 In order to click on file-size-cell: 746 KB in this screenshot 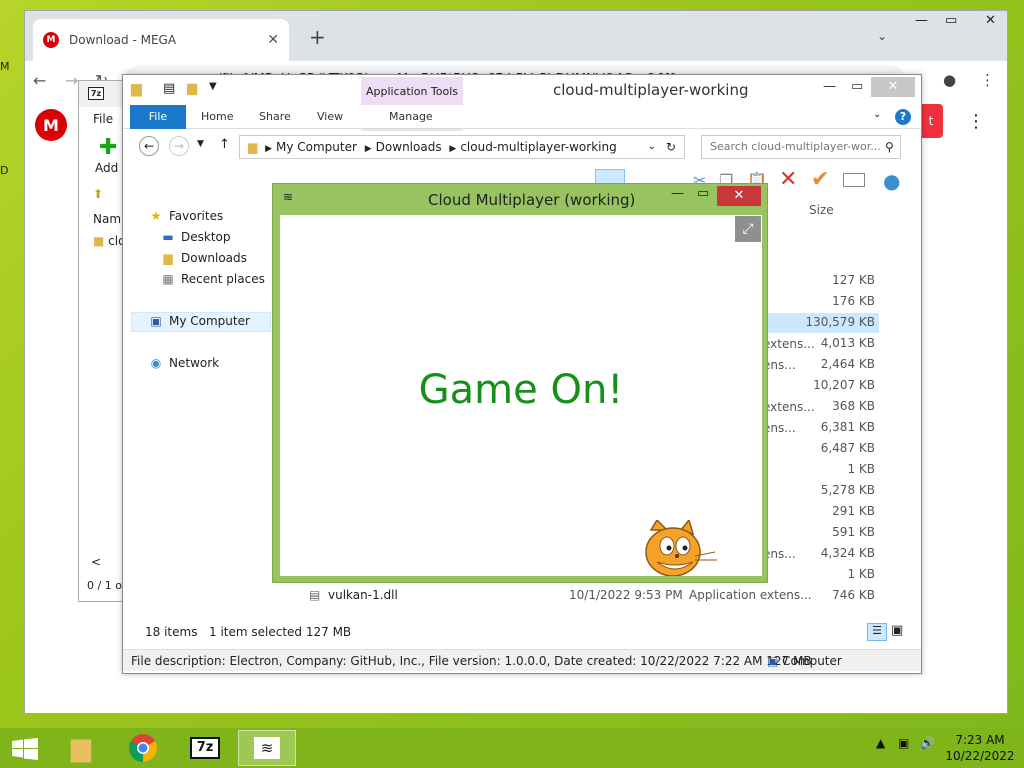, I will do `click(853, 595)`.